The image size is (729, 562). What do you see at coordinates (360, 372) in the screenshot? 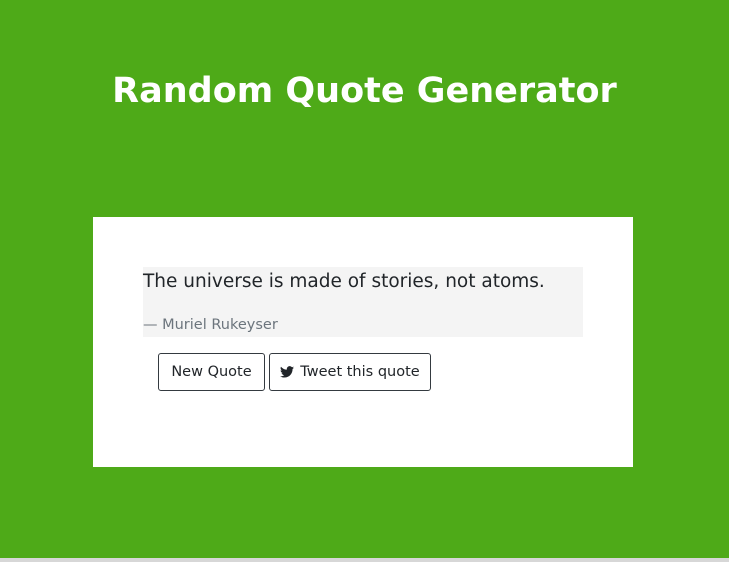
I see `tweet-quote-label: Tweet this quote` at bounding box center [360, 372].